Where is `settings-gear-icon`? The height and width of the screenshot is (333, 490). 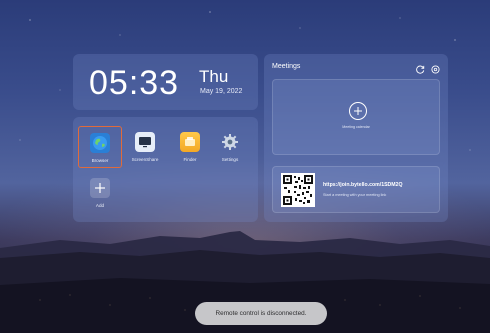
settings-gear-icon is located at coordinates (230, 142).